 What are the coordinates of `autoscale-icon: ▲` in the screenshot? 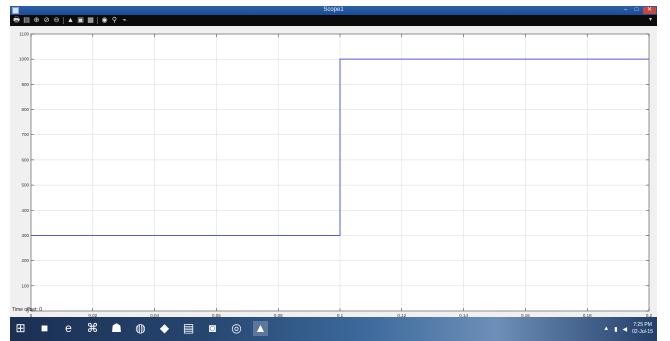 It's located at (70, 20).